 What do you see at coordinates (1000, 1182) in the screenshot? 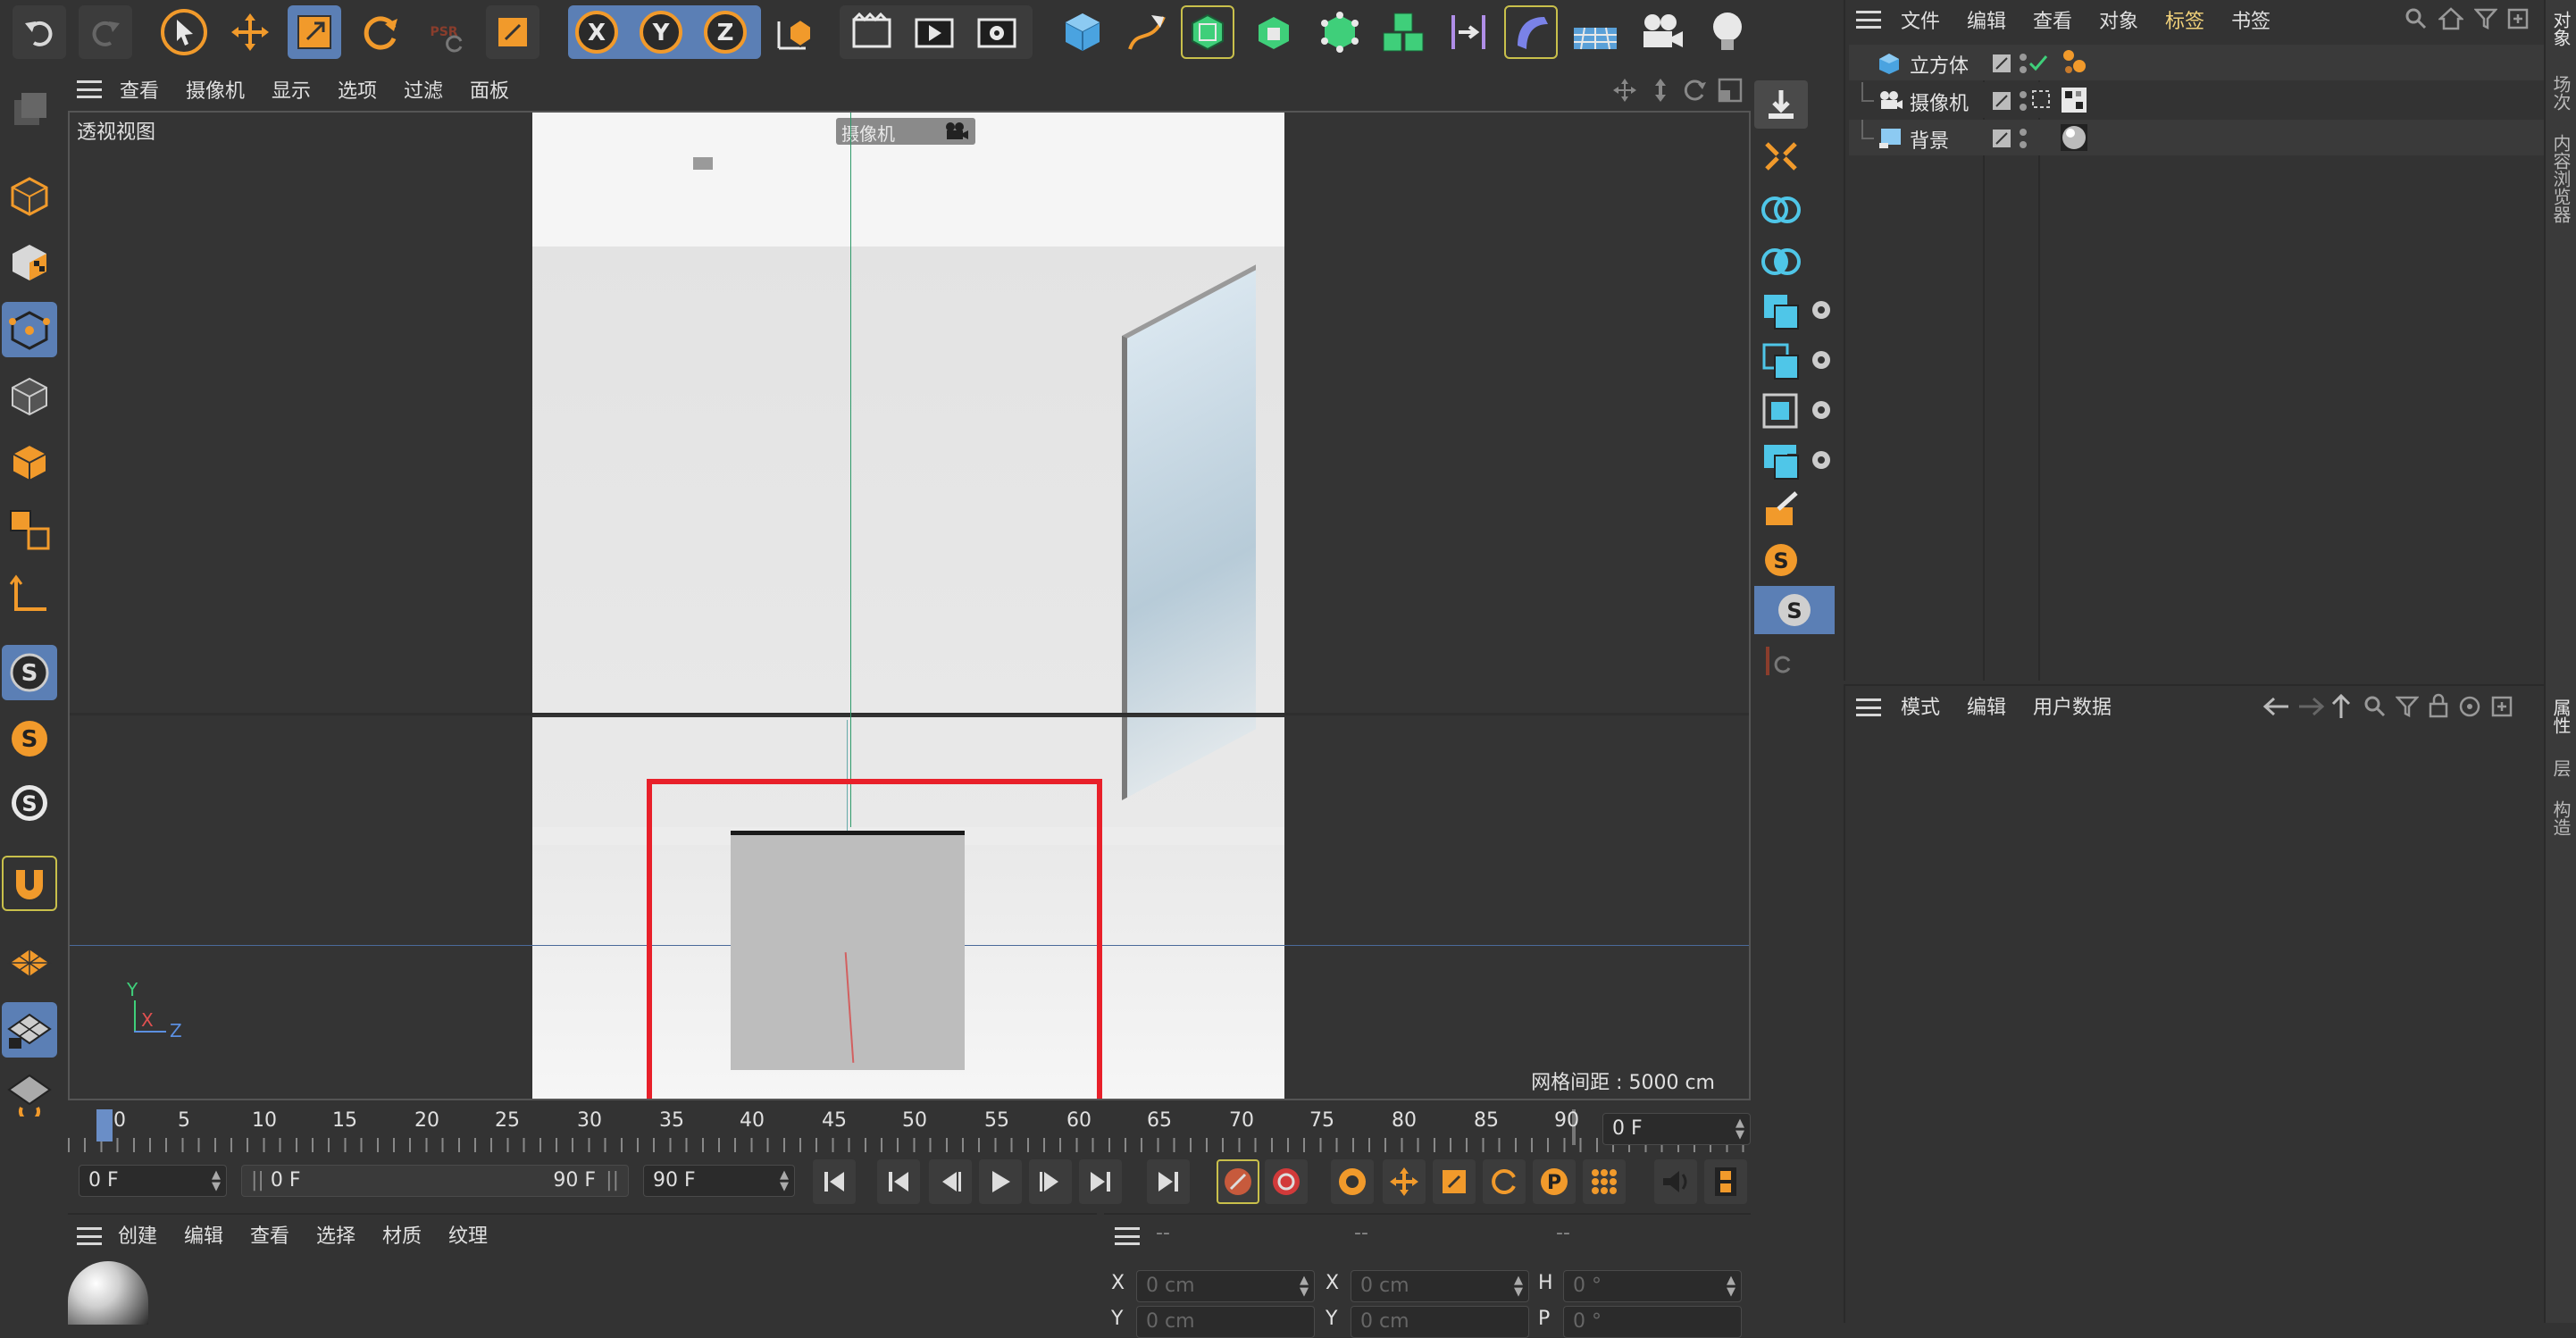
I see `play-button` at bounding box center [1000, 1182].